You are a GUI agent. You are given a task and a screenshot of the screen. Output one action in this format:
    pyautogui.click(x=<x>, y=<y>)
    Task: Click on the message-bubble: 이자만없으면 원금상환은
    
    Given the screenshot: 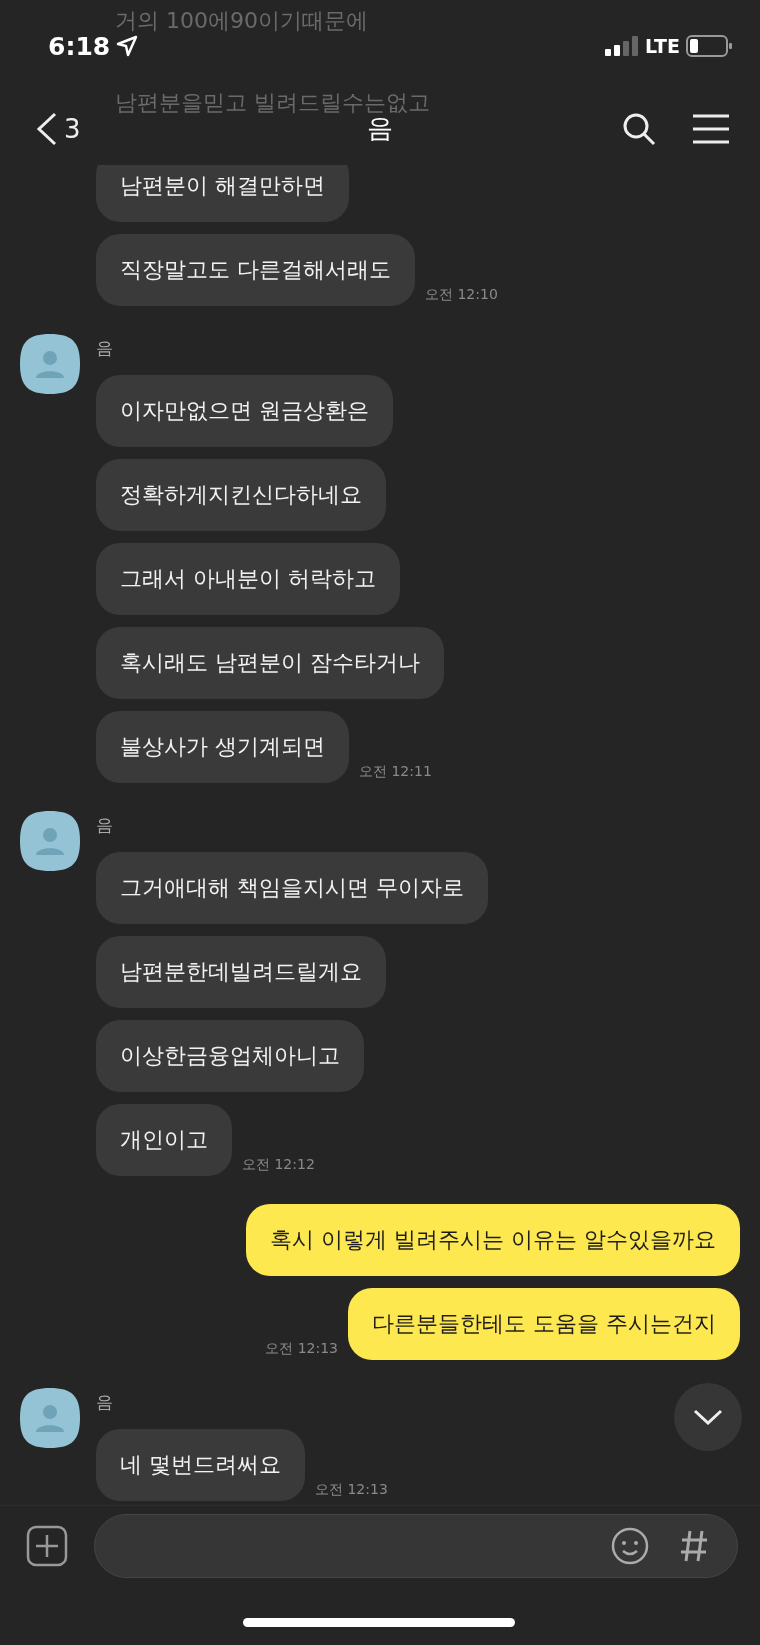 What is the action you would take?
    pyautogui.click(x=244, y=411)
    